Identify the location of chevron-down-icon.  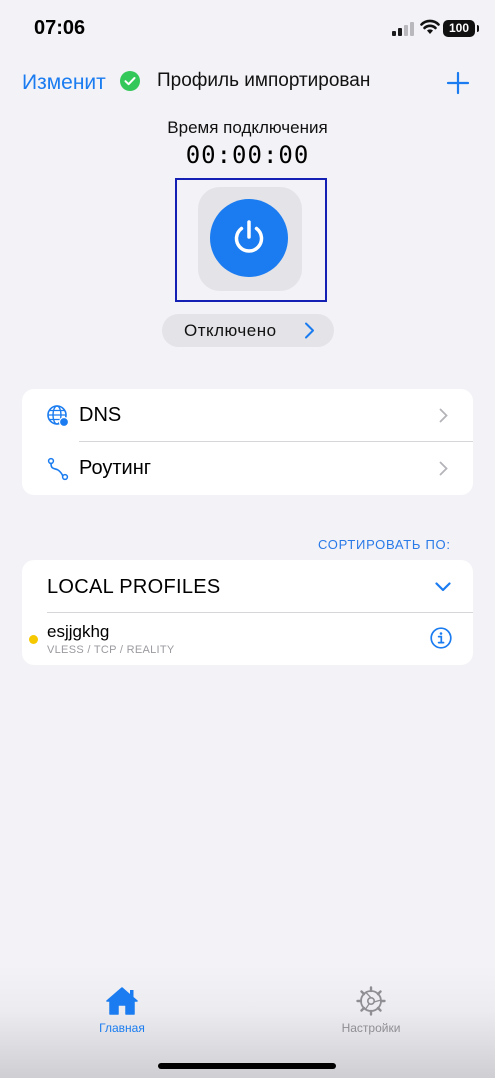
(443, 587).